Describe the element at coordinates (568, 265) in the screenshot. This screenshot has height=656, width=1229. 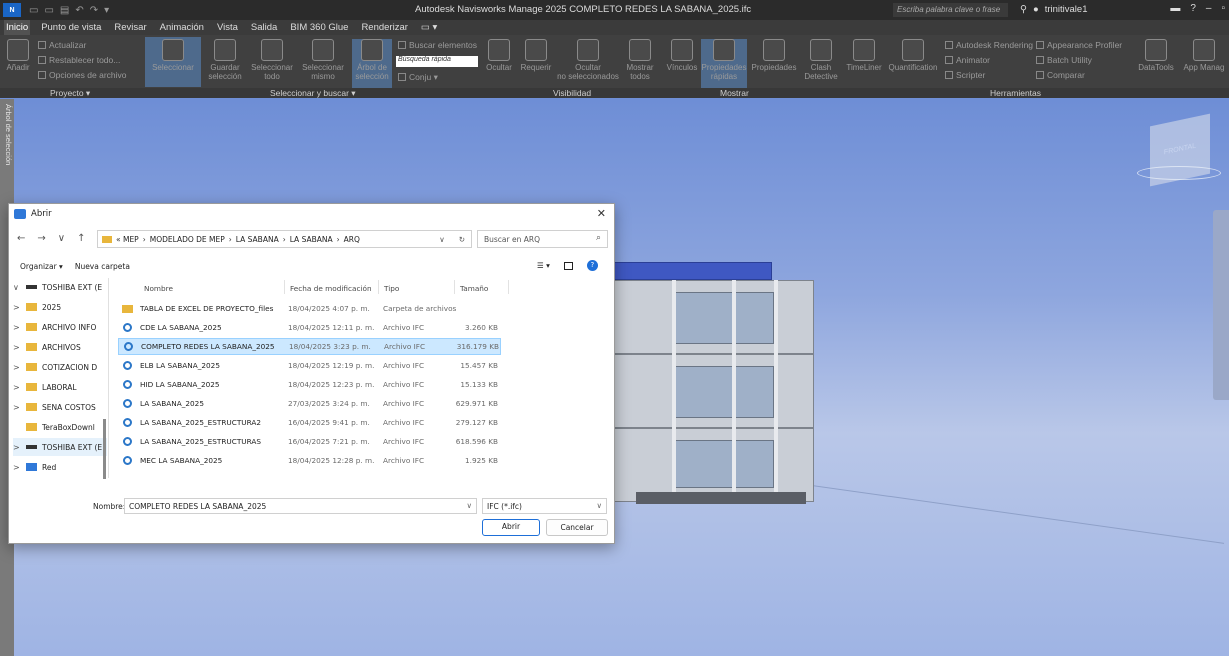
I see `preview-pane-icon` at that location.